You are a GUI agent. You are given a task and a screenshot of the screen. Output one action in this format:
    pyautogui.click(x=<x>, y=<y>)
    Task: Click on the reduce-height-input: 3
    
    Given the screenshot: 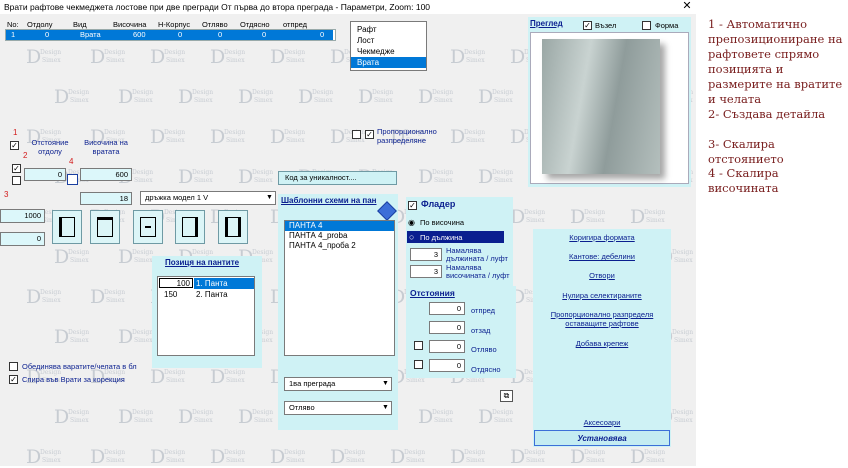 What is the action you would take?
    pyautogui.click(x=426, y=271)
    